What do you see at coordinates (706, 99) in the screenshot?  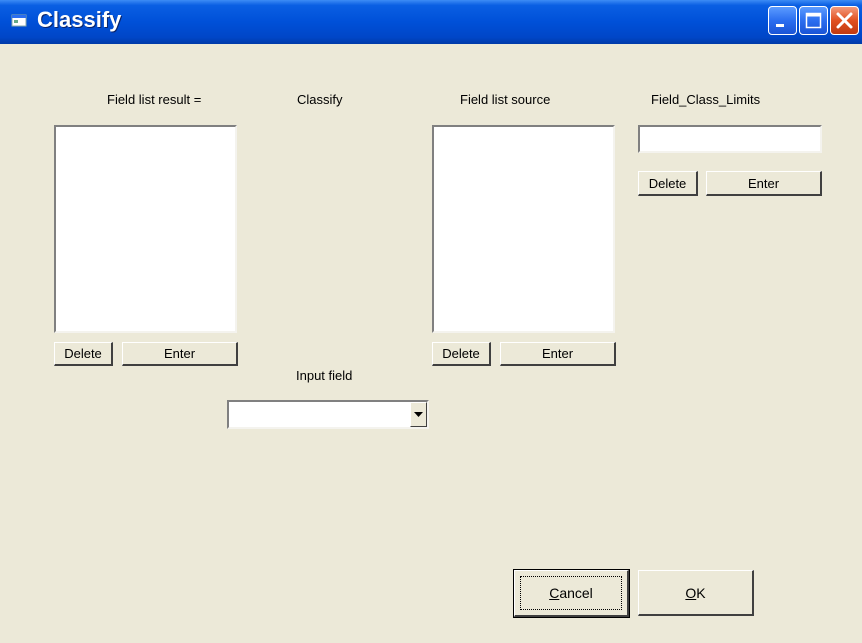 I see `field-class-limits-label: Field_Class_Limits` at bounding box center [706, 99].